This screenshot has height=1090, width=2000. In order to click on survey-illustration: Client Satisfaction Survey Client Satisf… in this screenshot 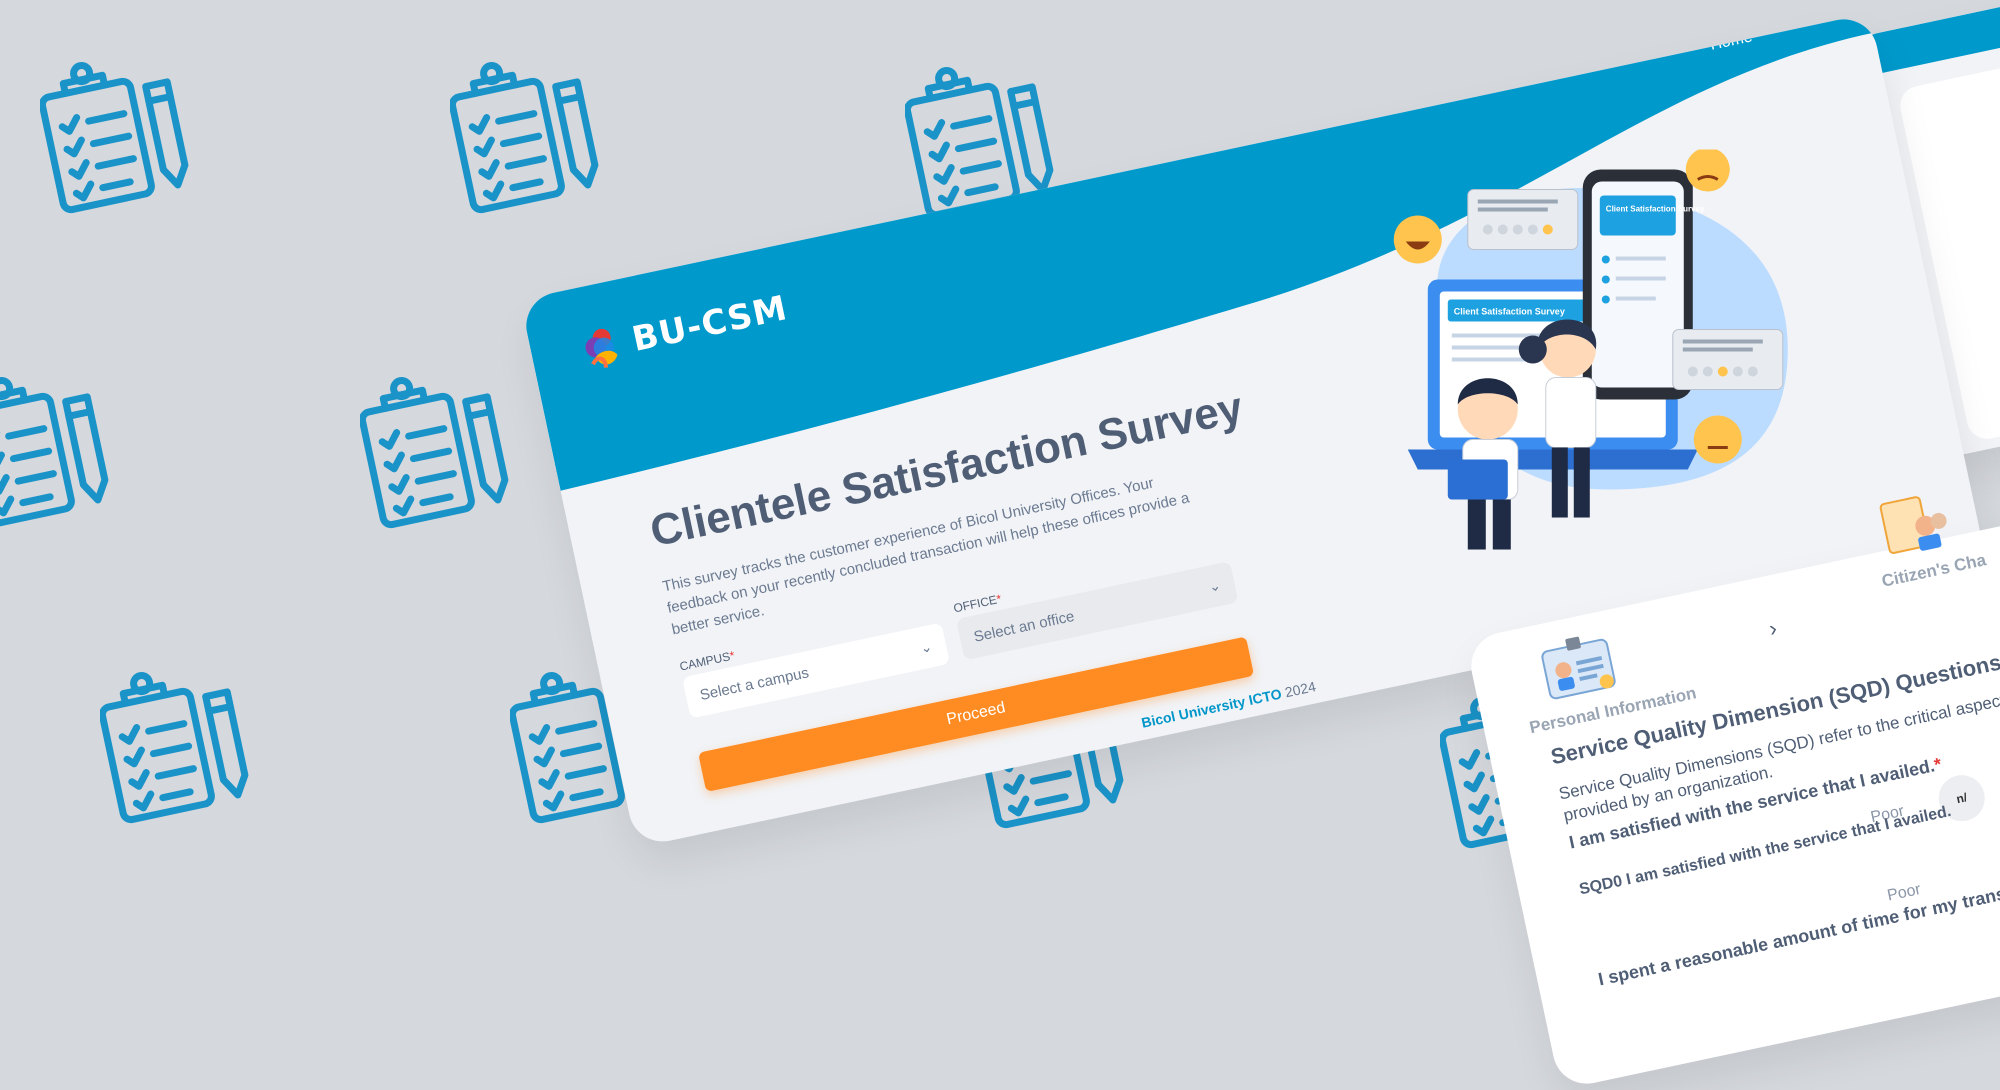, I will do `click(1588, 370)`.